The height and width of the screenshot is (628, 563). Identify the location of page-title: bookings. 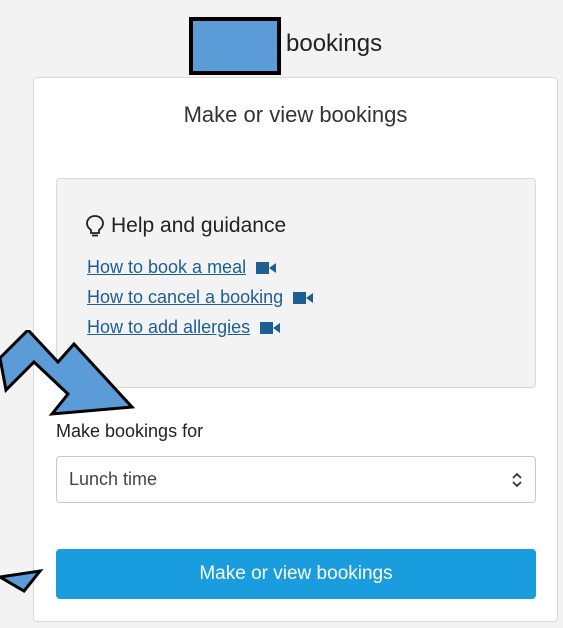
(334, 43).